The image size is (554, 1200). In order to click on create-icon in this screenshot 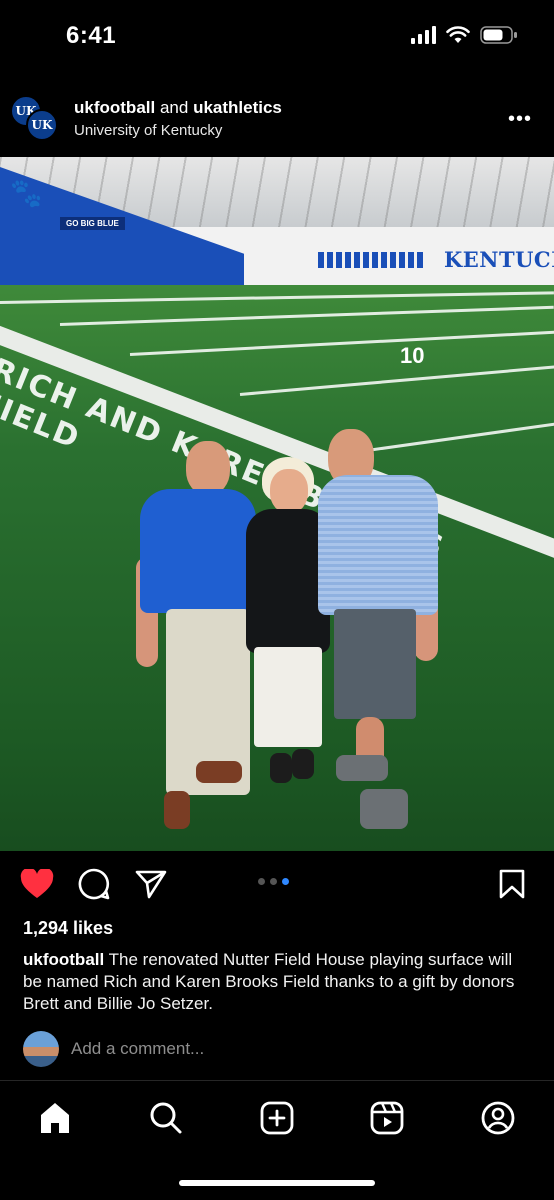, I will do `click(277, 1118)`.